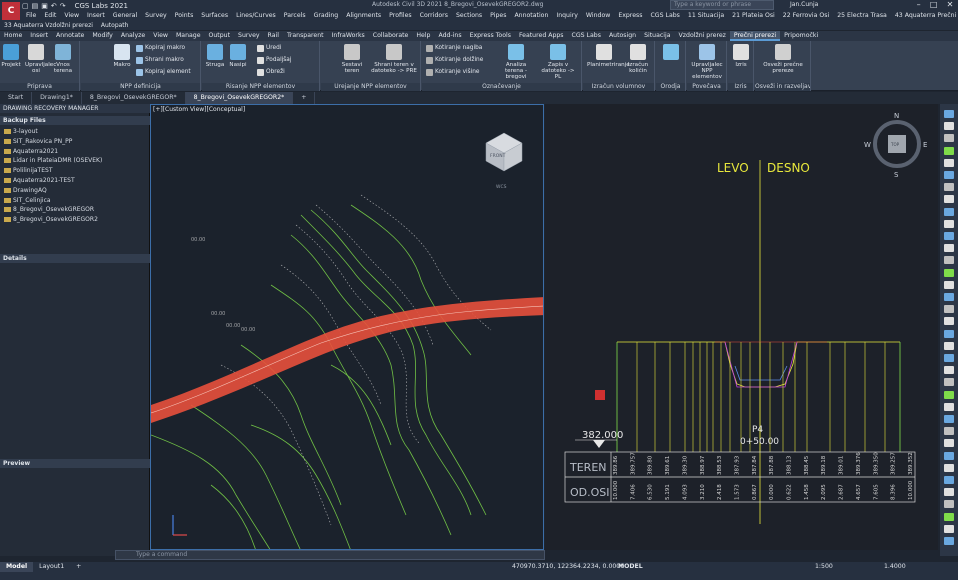 This screenshot has height=580, width=958. I want to click on ribbon-tab: Annotate, so click(70, 36).